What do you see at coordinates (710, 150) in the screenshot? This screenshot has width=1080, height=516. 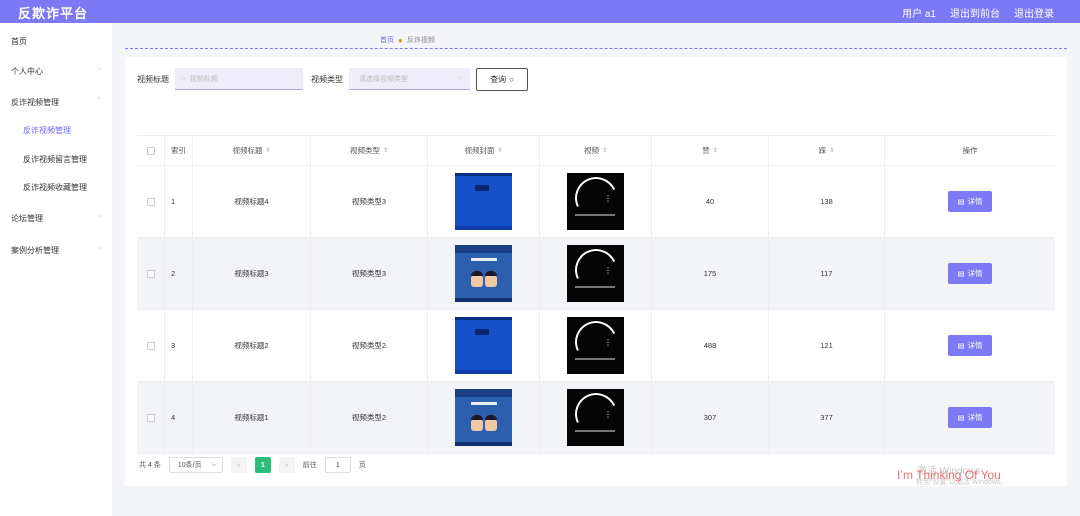 I see `header-like: 赞 ⇕` at bounding box center [710, 150].